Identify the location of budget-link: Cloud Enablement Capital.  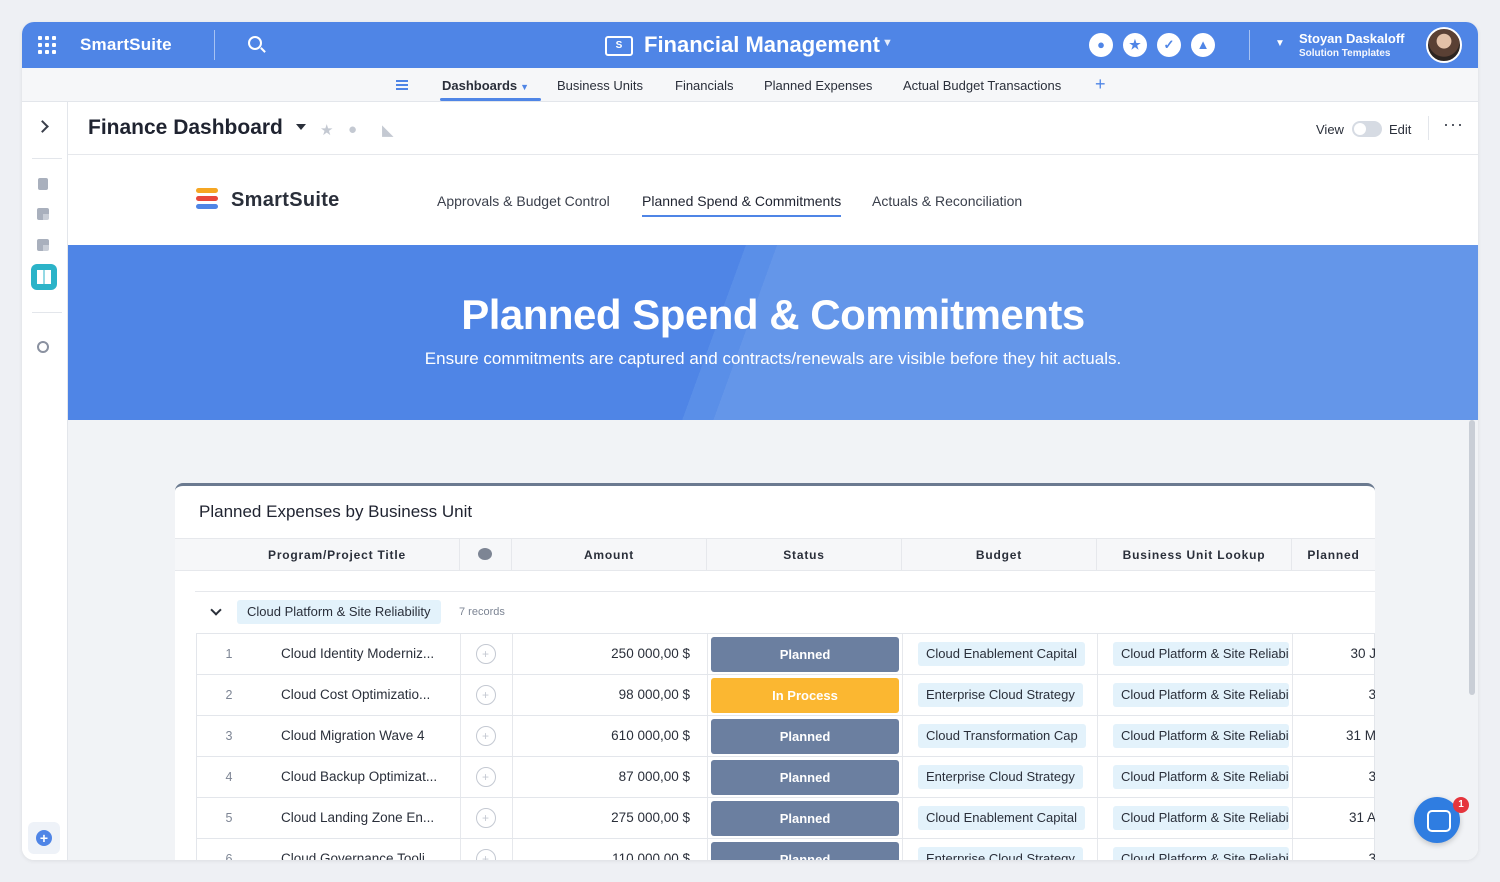
(1002, 818).